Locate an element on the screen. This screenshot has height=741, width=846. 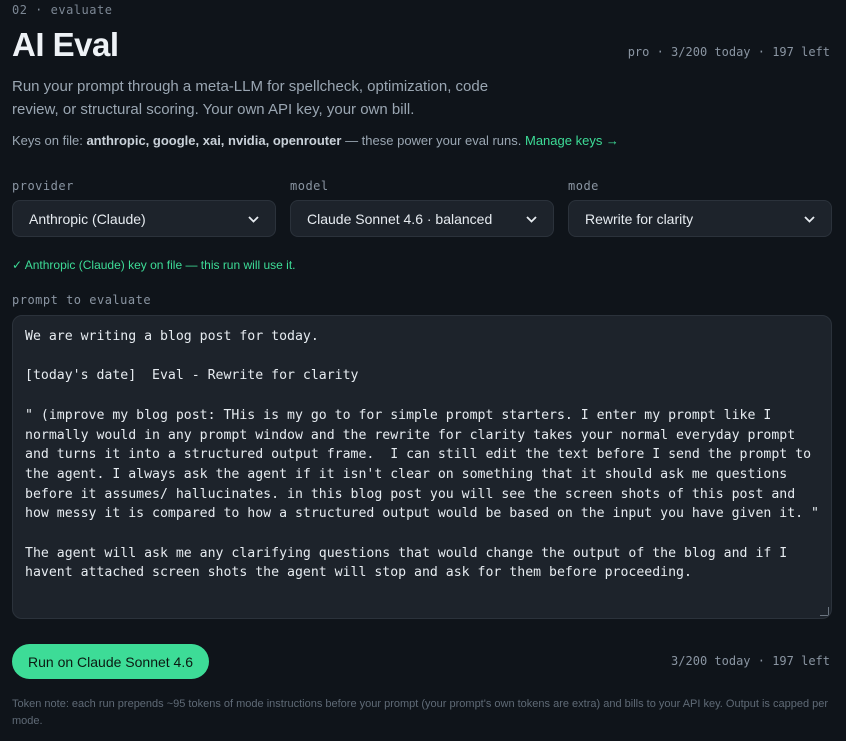
section-eyebrow: 02 · evaluate is located at coordinates (62, 10).